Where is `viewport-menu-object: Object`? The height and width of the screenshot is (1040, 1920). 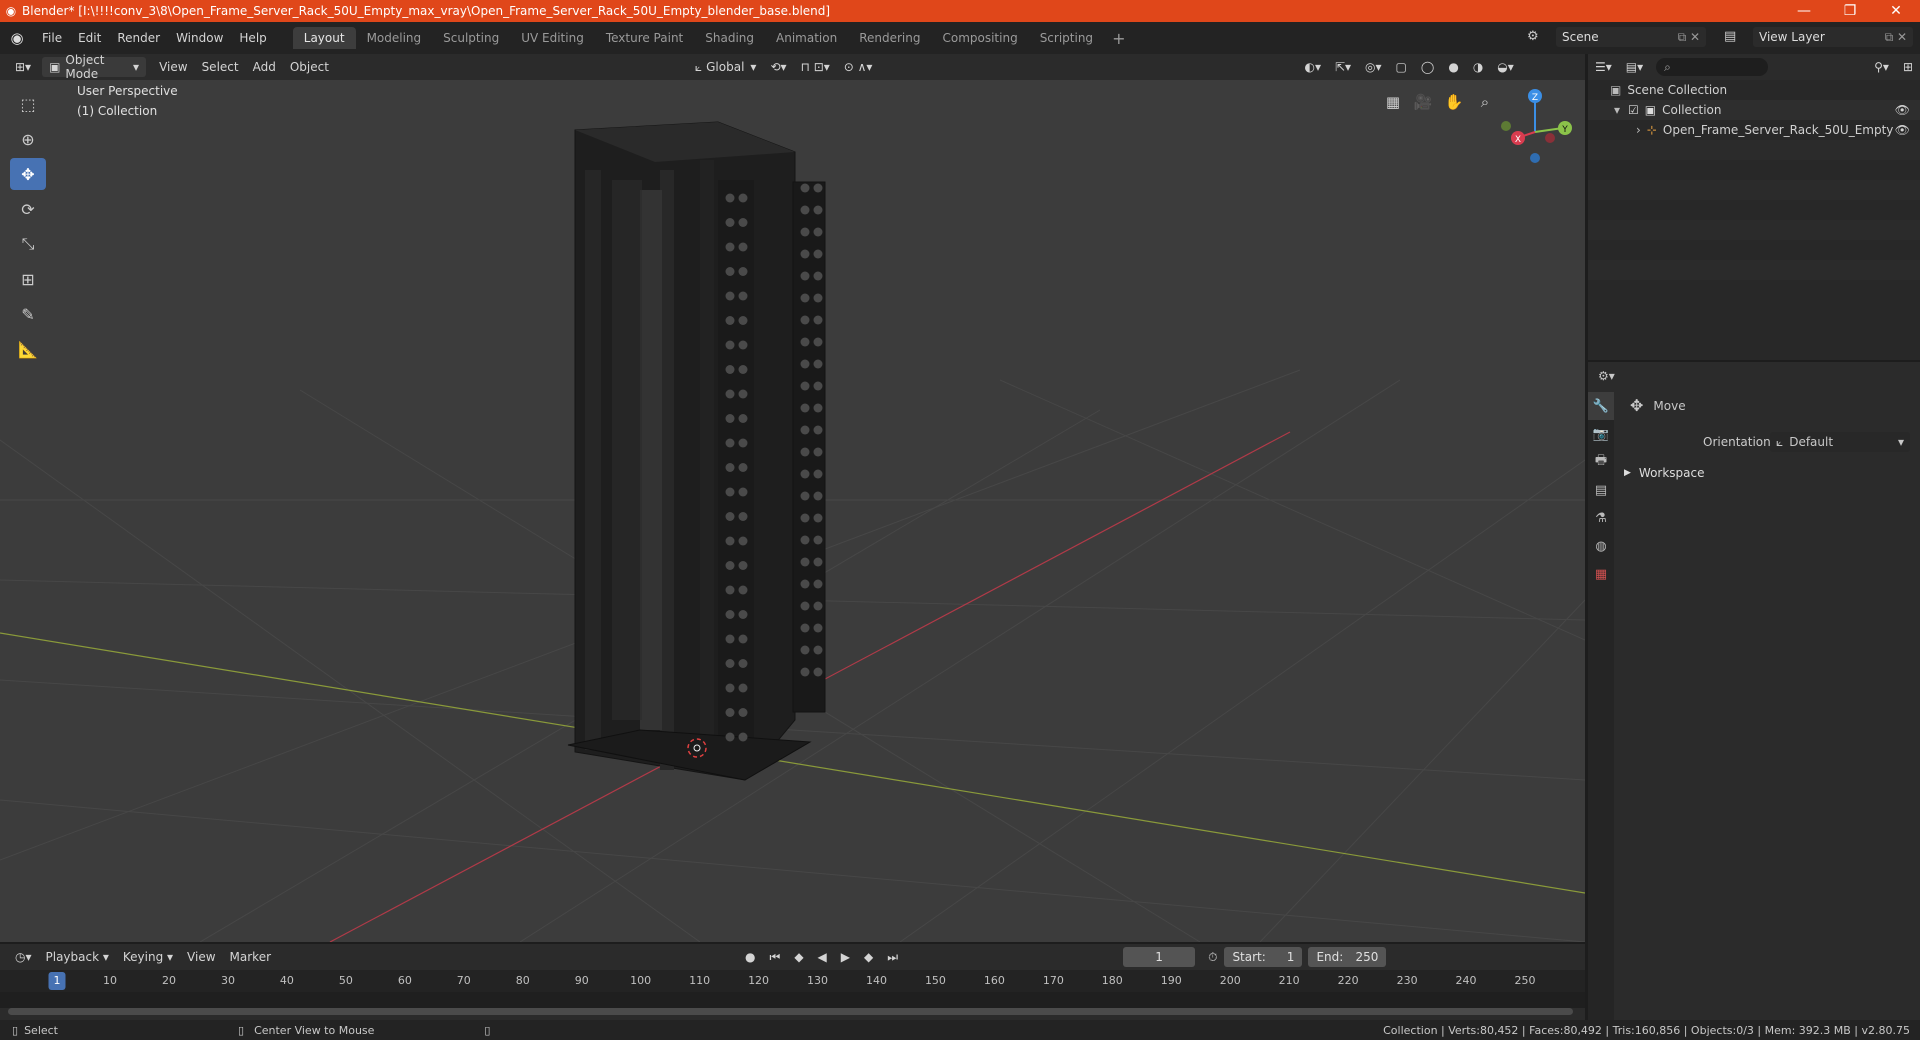
viewport-menu-object: Object is located at coordinates (309, 67).